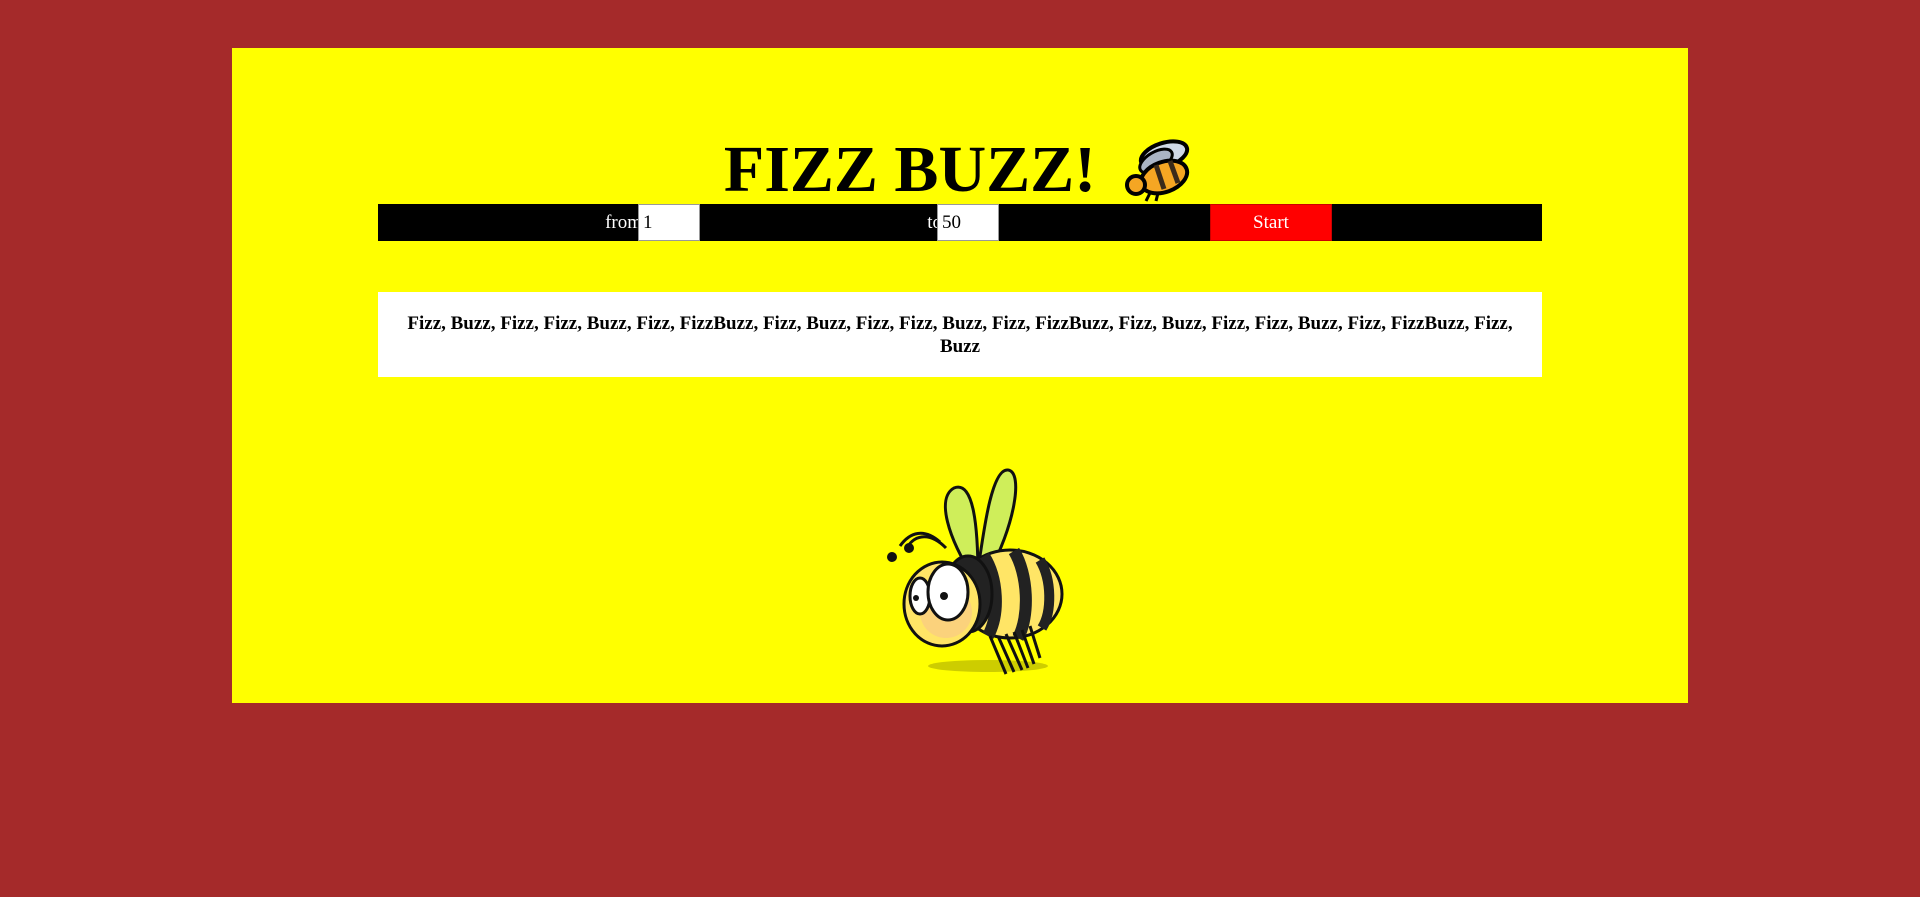 The width and height of the screenshot is (1920, 897). Describe the element at coordinates (669, 222) in the screenshot. I see `from-input` at that location.